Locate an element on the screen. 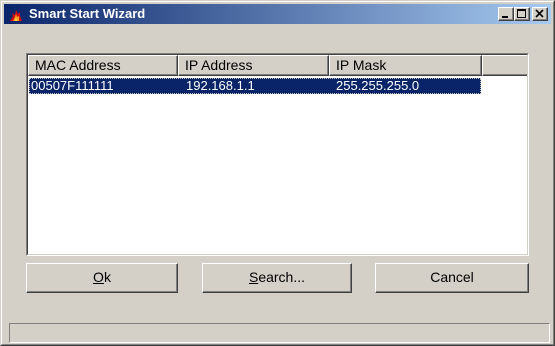 The image size is (555, 346). close-button is located at coordinates (540, 14).